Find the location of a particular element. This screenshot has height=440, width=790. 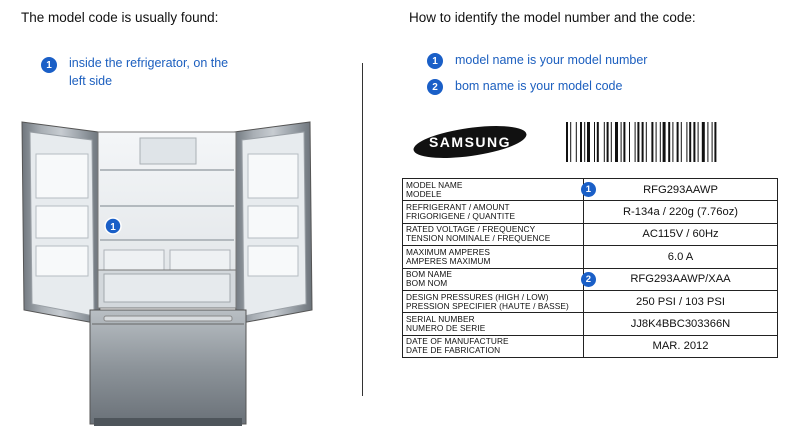

label-row-value: MAR. 2012 is located at coordinates (680, 346).